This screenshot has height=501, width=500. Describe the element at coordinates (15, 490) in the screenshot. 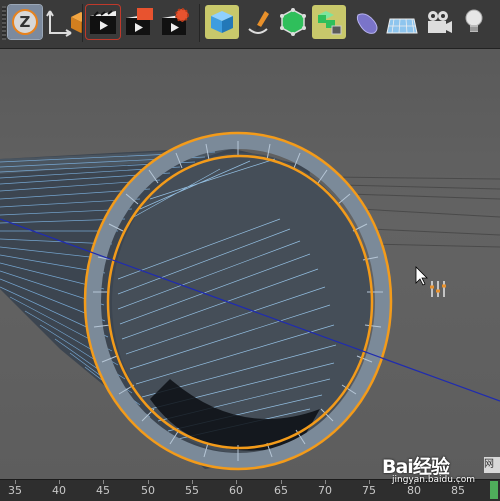

I see `timeline-label: 35` at that location.